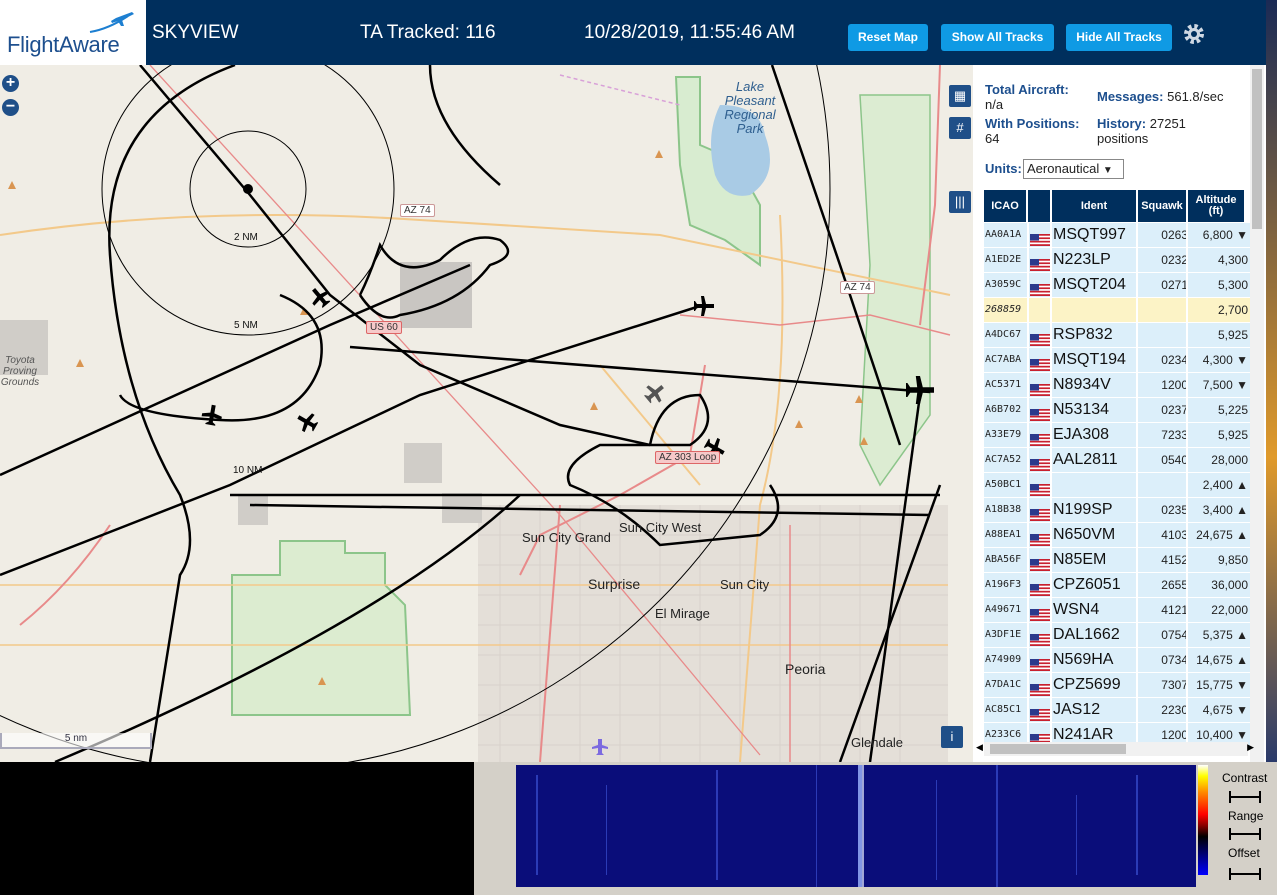  What do you see at coordinates (248, 470) in the screenshot?
I see `range-ring-label: 10 NM` at bounding box center [248, 470].